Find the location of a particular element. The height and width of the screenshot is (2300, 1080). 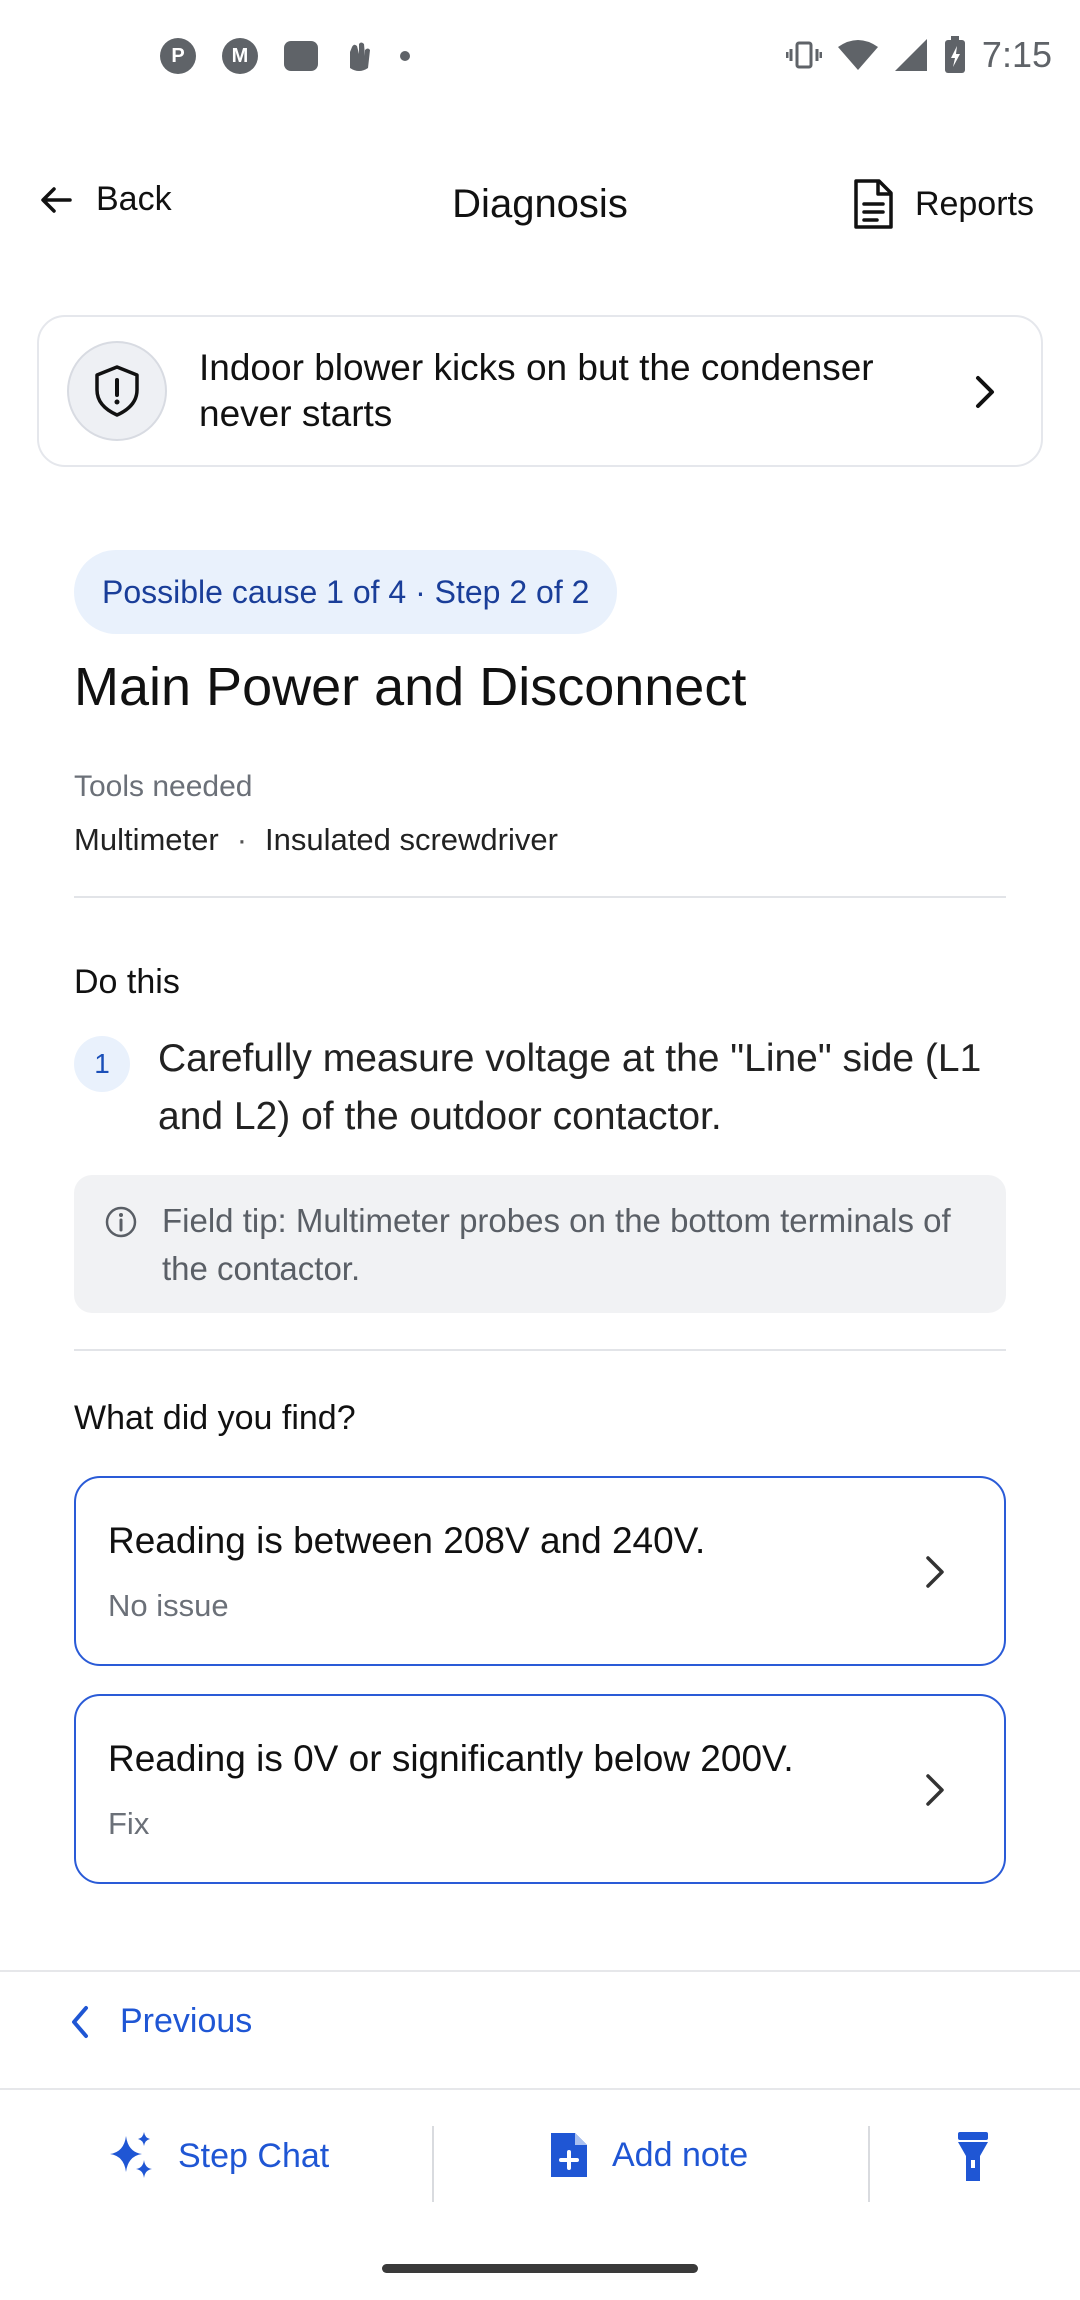

home-indicator is located at coordinates (540, 2268).